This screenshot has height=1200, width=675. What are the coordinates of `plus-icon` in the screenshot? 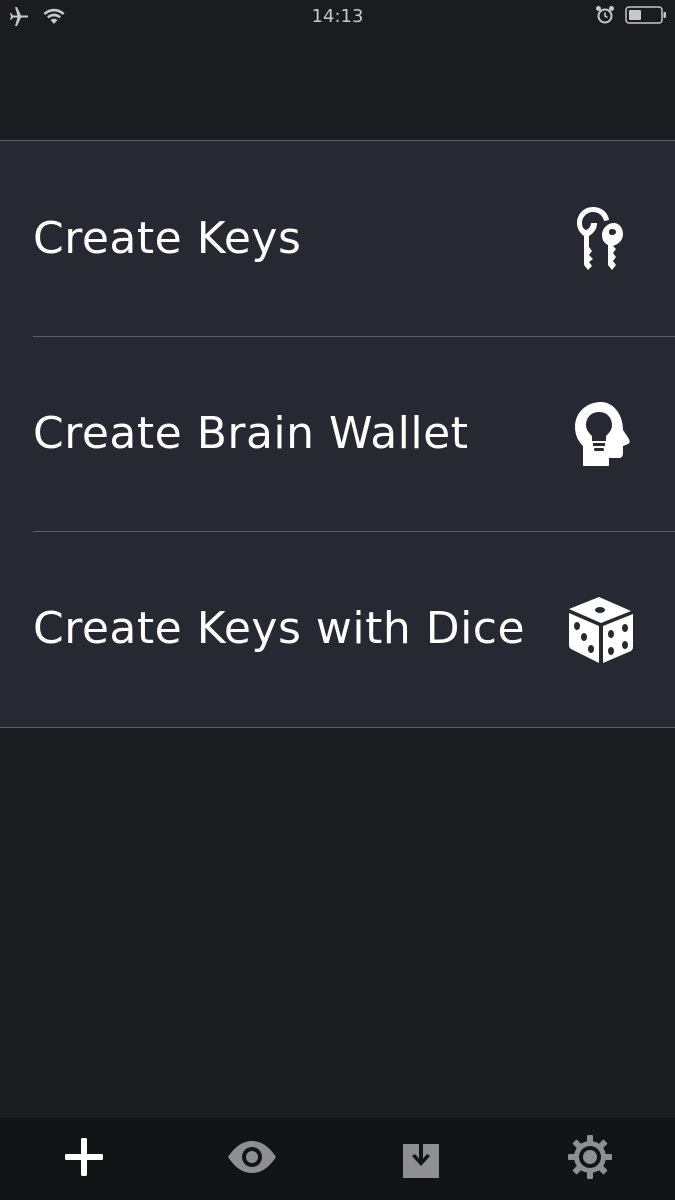 It's located at (84, 1159).